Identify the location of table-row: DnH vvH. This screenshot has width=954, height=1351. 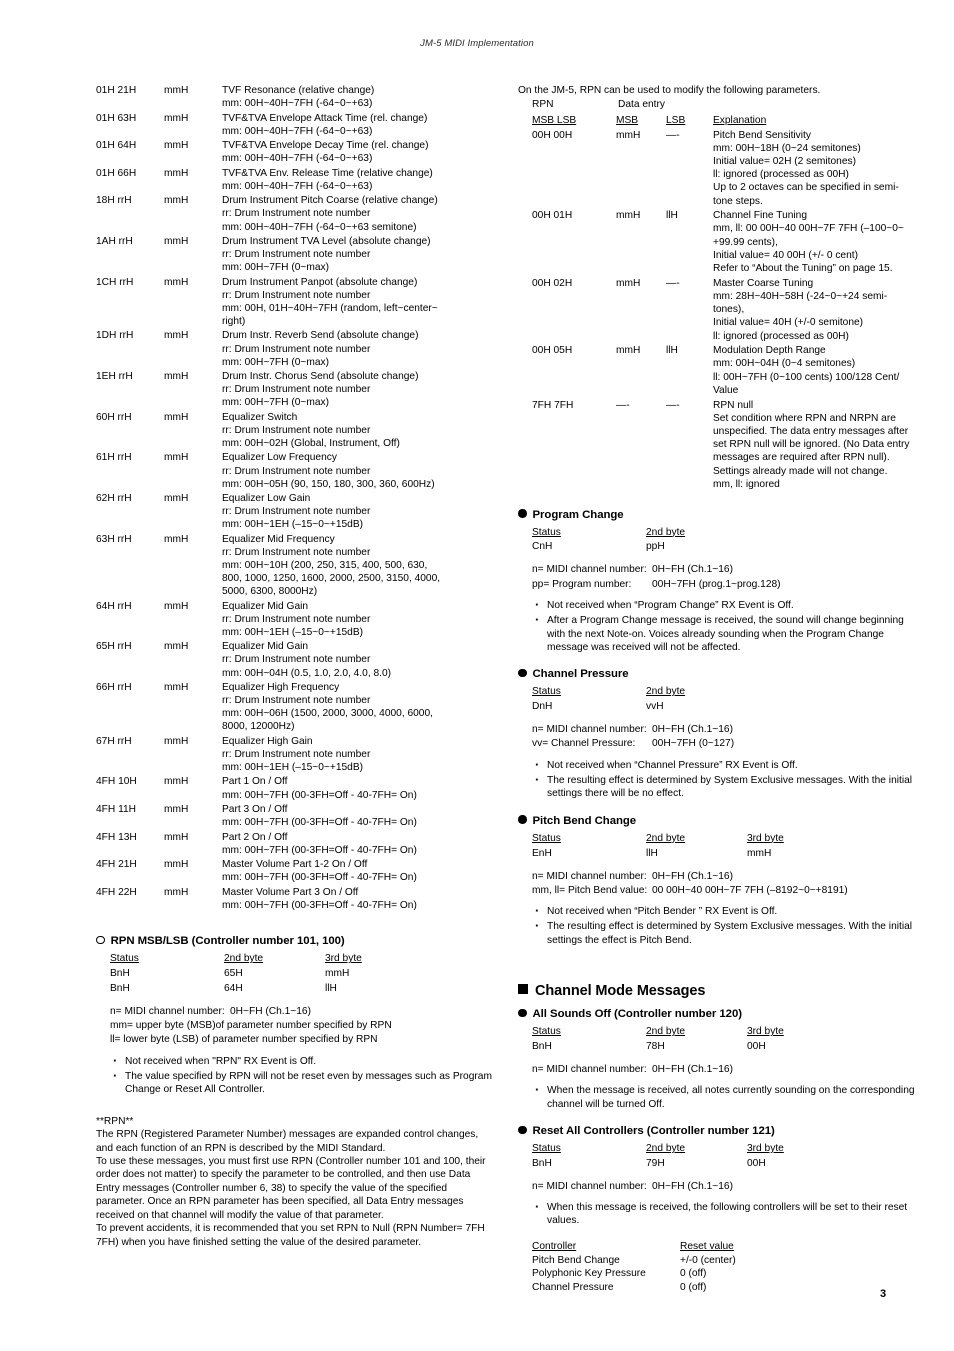
(598, 707).